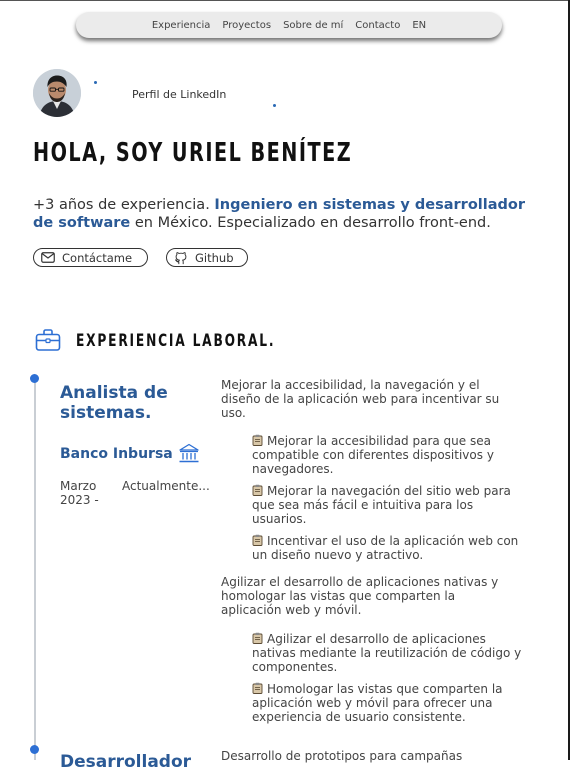 The width and height of the screenshot is (570, 772). I want to click on contact-button: Contáctame, so click(90, 257).